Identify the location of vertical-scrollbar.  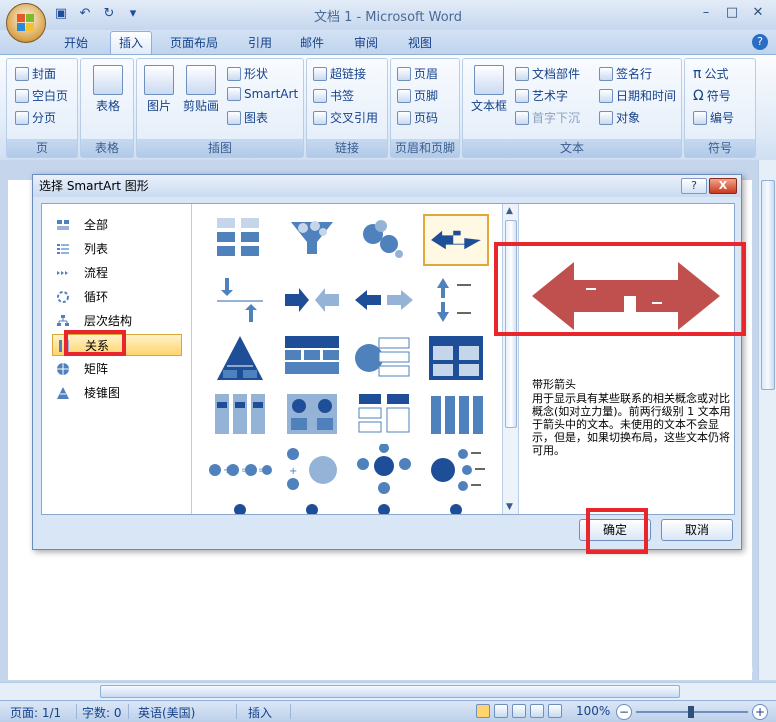
(767, 420).